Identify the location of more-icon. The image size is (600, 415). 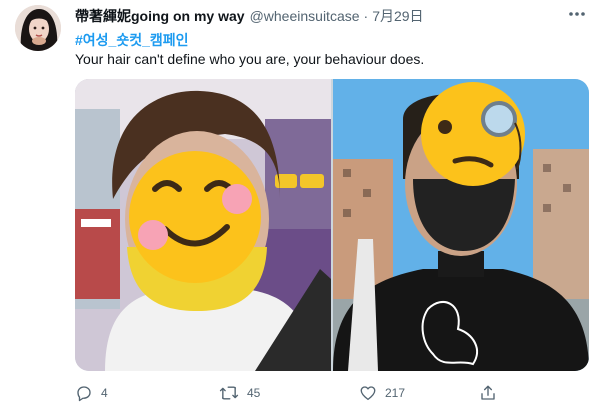
(577, 14).